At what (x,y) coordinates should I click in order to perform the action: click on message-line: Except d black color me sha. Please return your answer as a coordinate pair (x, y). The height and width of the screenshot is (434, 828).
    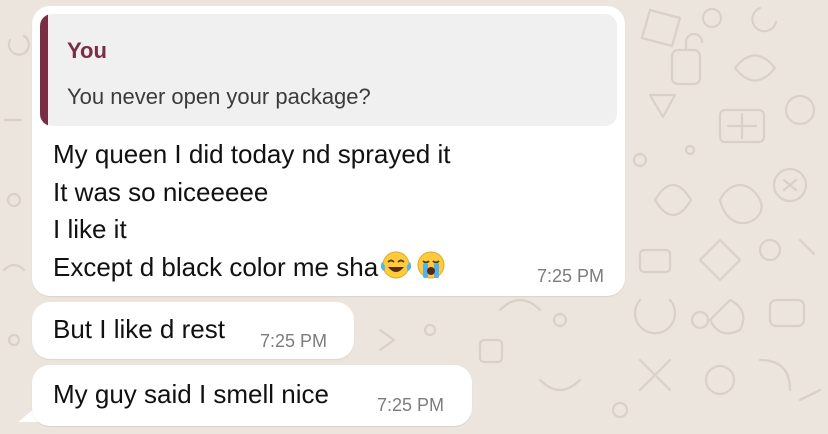
    Looking at the image, I should click on (216, 266).